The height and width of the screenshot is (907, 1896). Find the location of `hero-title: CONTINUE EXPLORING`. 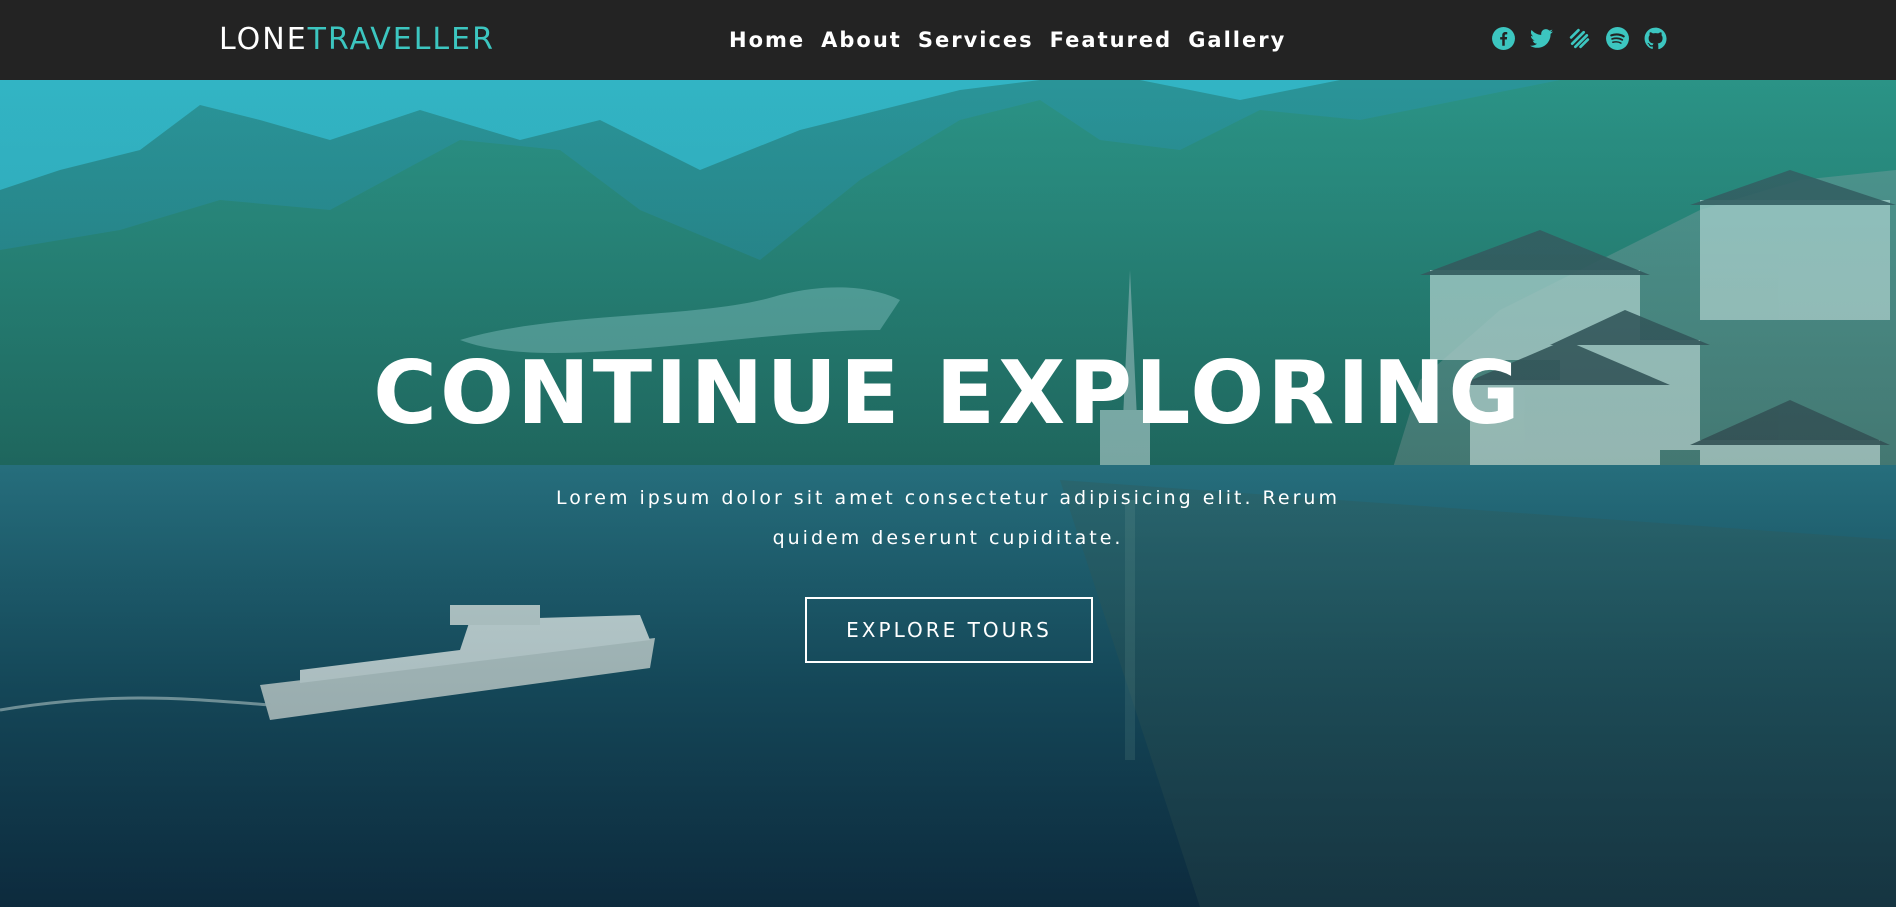

hero-title: CONTINUE EXPLORING is located at coordinates (948, 393).